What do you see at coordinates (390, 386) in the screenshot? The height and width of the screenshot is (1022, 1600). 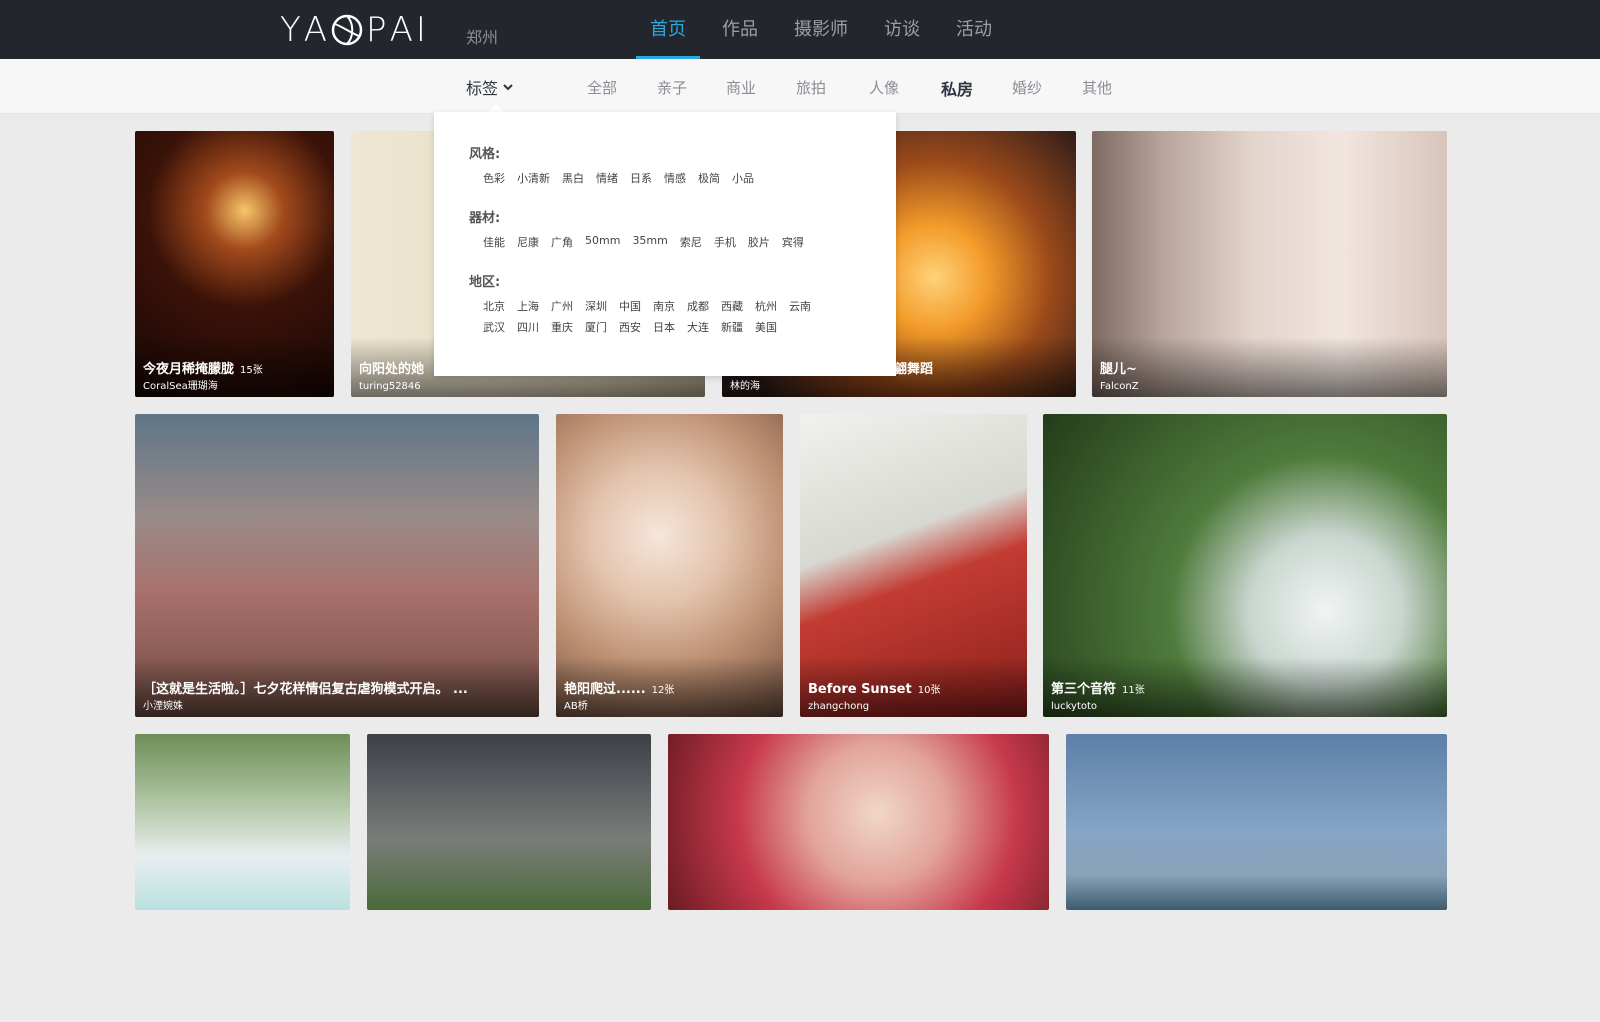 I see `photo-author: turing52846` at bounding box center [390, 386].